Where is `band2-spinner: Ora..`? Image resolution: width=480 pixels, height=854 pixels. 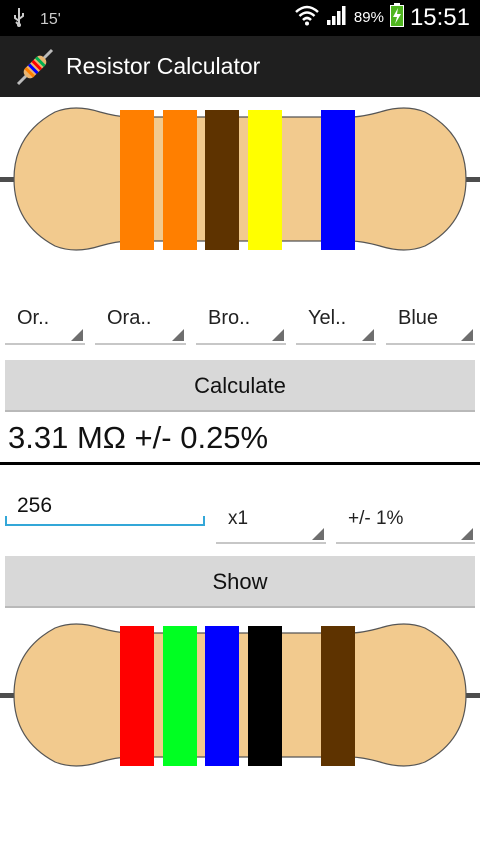 band2-spinner: Ora.. is located at coordinates (140, 321).